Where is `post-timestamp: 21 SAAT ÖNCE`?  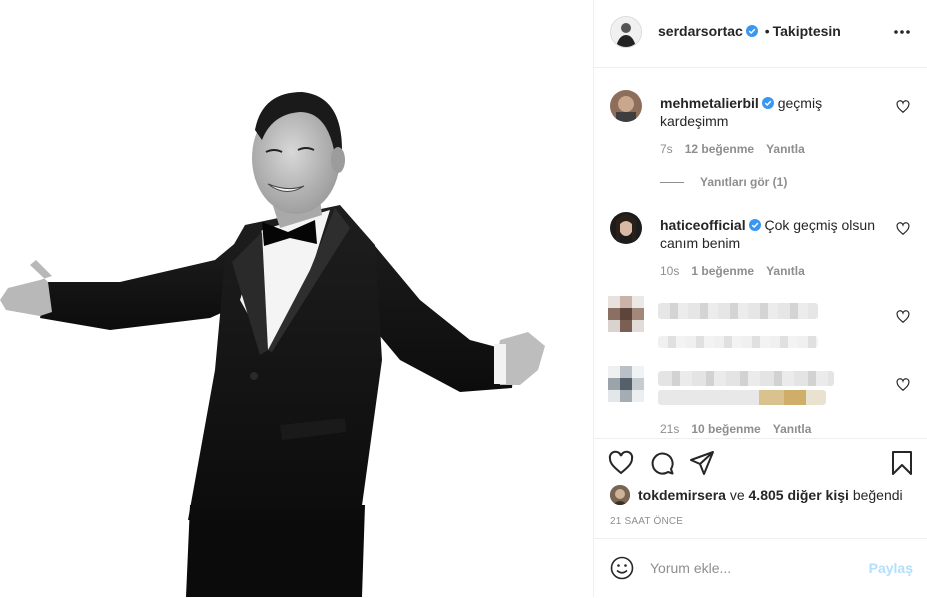 post-timestamp: 21 SAAT ÖNCE is located at coordinates (646, 521).